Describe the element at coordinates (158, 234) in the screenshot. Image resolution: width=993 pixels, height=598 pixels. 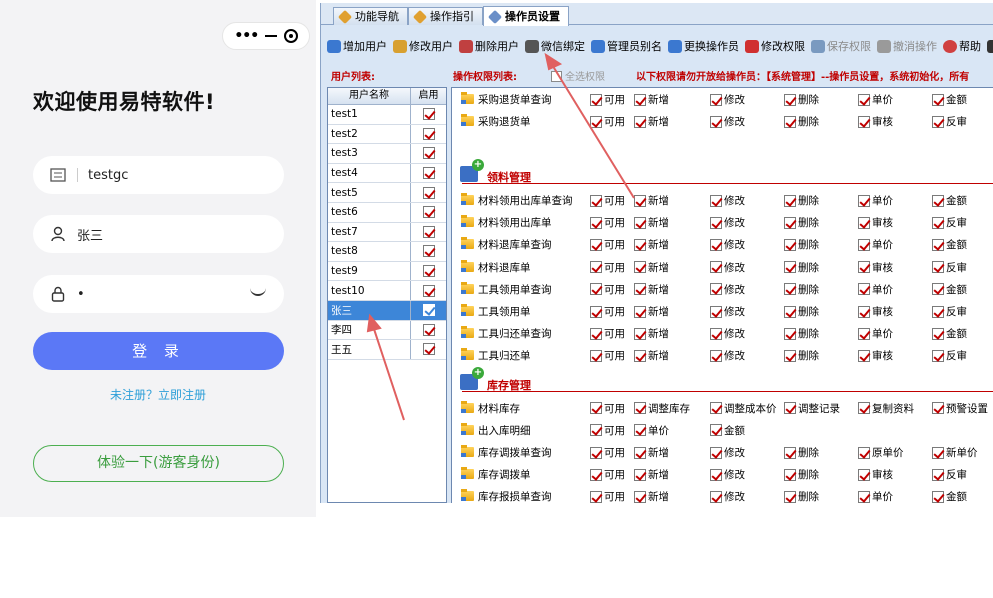
I see `username-field: 张三` at that location.